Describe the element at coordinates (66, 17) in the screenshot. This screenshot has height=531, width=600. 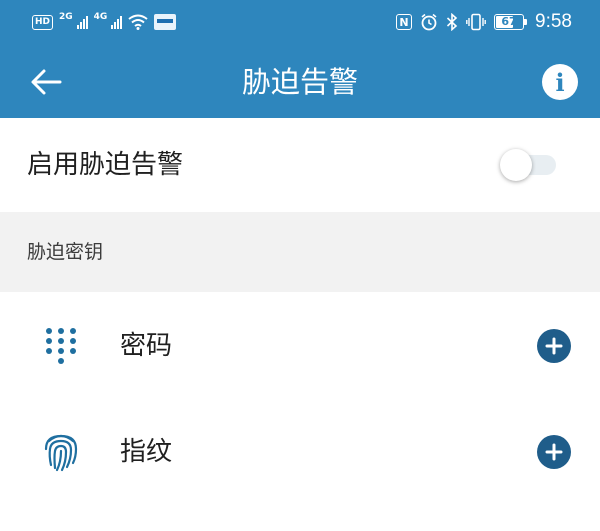
I see `network-label-1: 2G` at that location.